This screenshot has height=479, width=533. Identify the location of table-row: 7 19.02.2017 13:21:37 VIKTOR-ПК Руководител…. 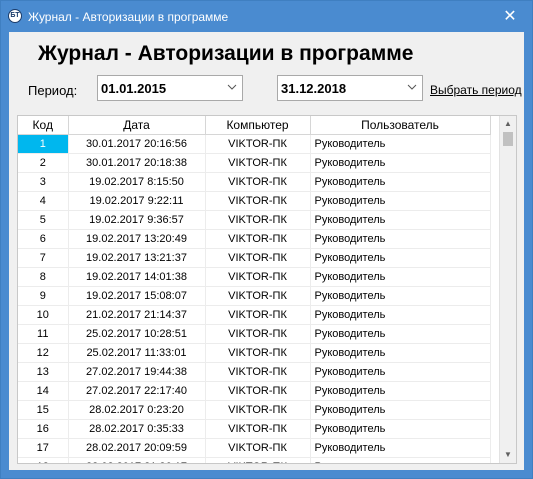
(254, 258).